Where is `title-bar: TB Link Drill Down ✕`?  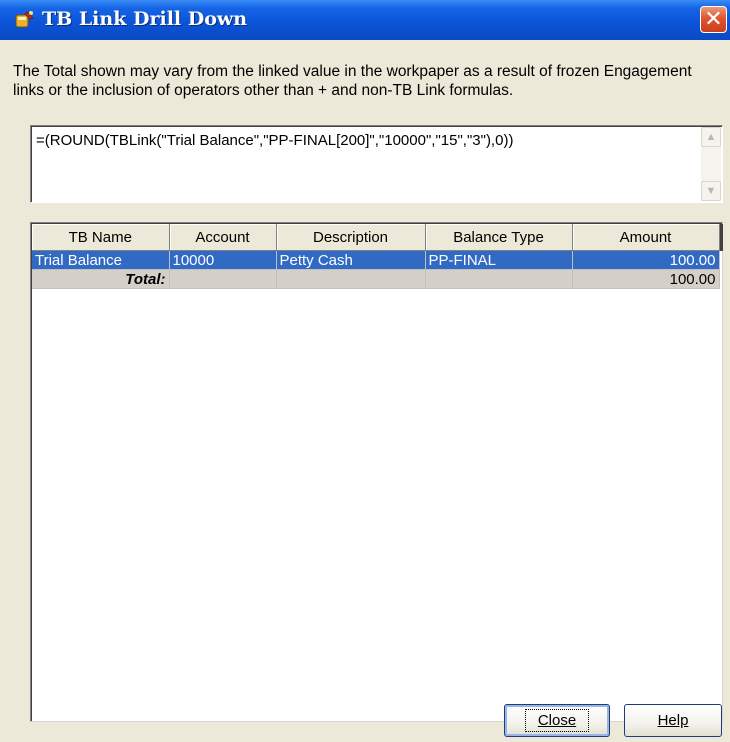
title-bar: TB Link Drill Down ✕ is located at coordinates (365, 20).